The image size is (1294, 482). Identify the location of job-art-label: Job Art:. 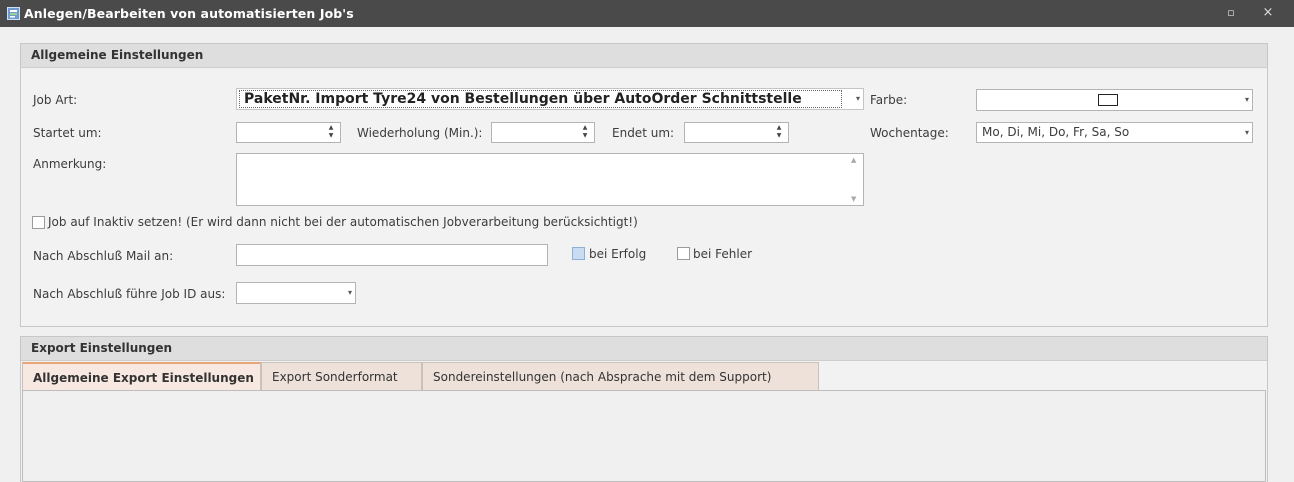
(55, 100).